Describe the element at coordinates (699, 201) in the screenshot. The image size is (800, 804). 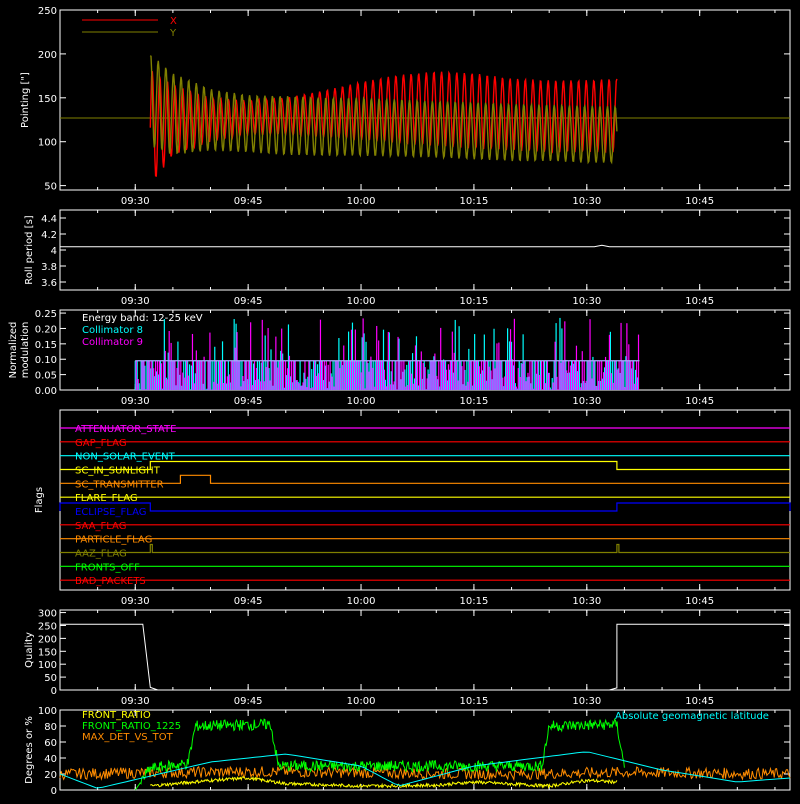
I see `pointing-xtick-label: 10:45` at that location.